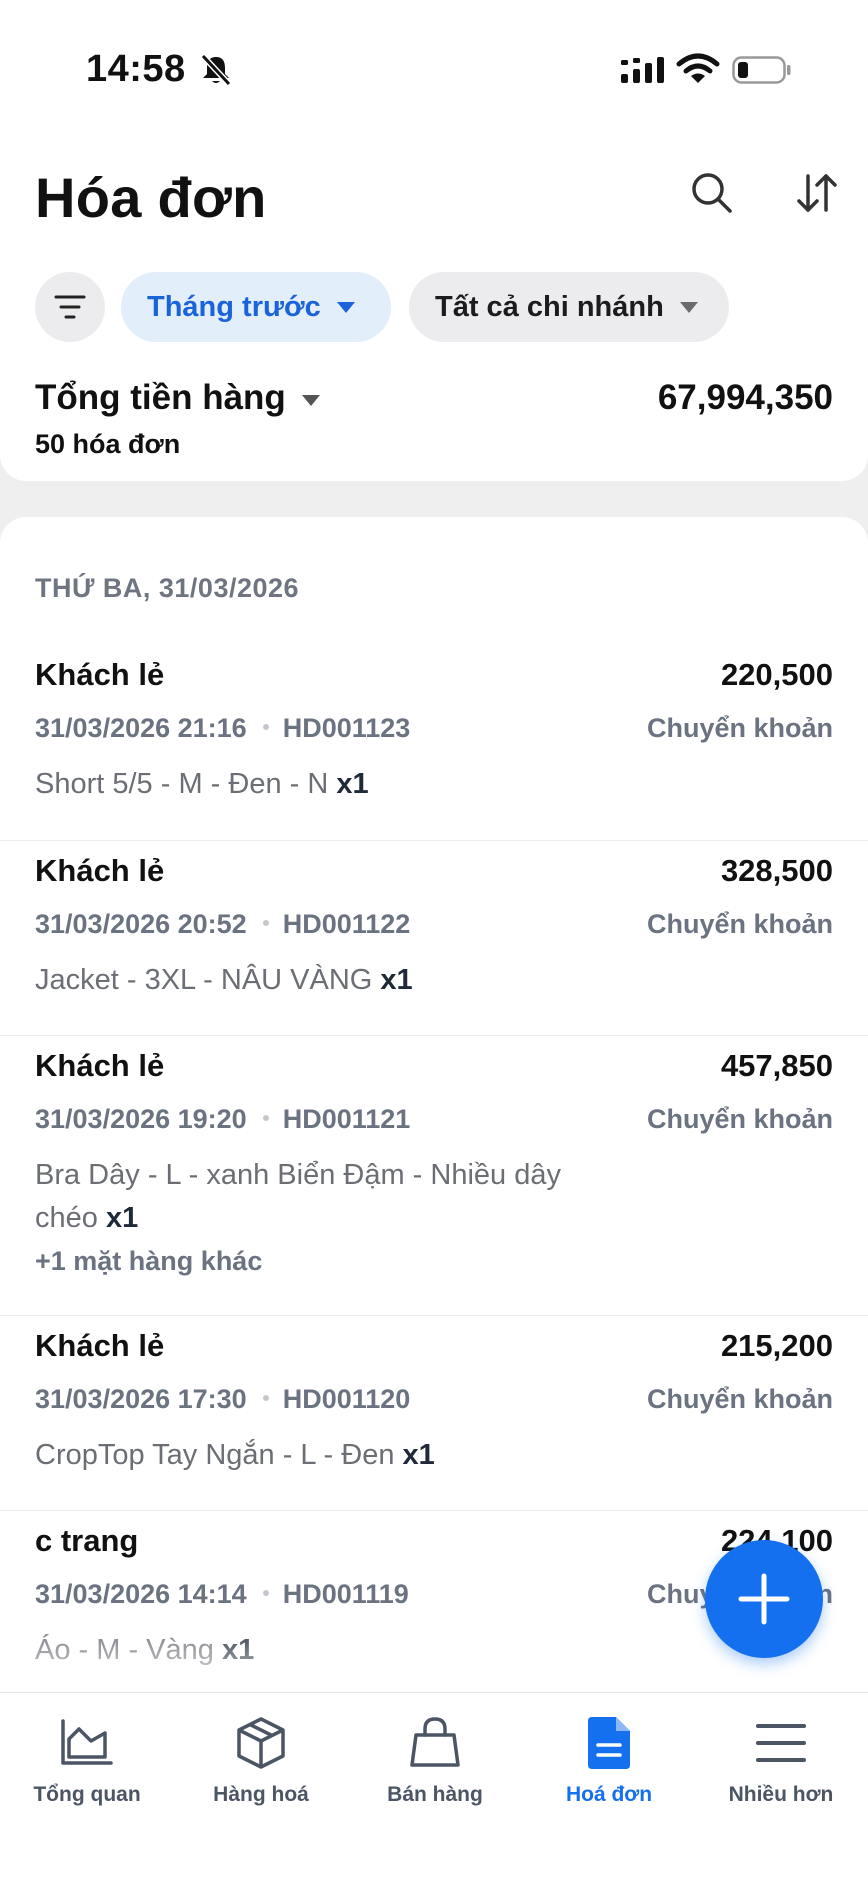 This screenshot has height=1888, width=868. I want to click on sort-icon, so click(817, 193).